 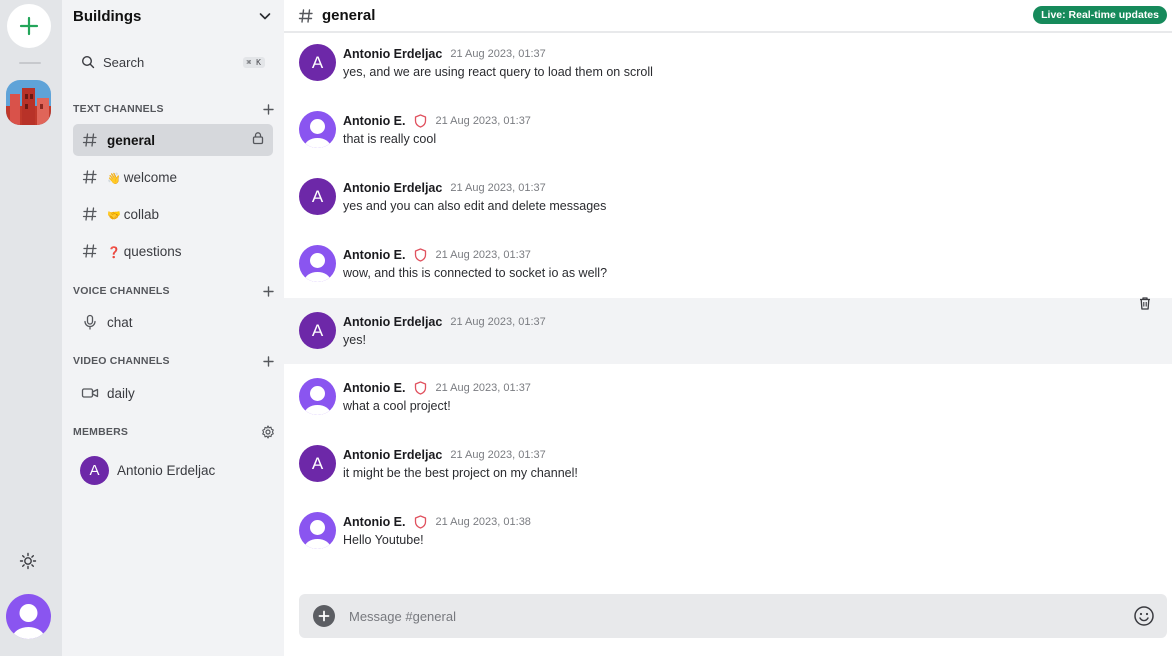 I want to click on channel-label: 🤝 collab, so click(x=186, y=214).